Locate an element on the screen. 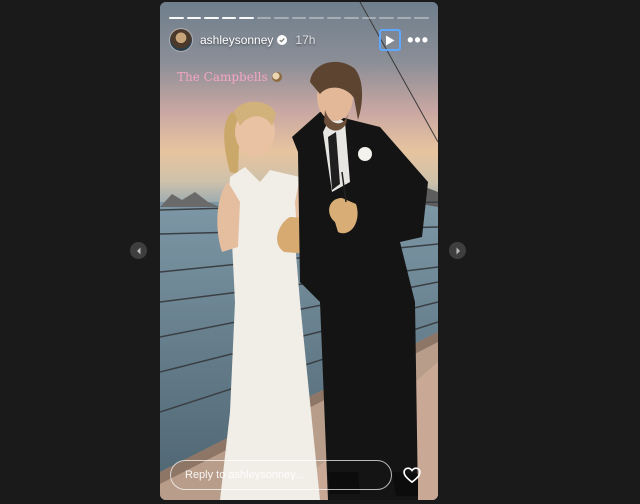 The width and height of the screenshot is (640, 504). play-icon is located at coordinates (390, 40).